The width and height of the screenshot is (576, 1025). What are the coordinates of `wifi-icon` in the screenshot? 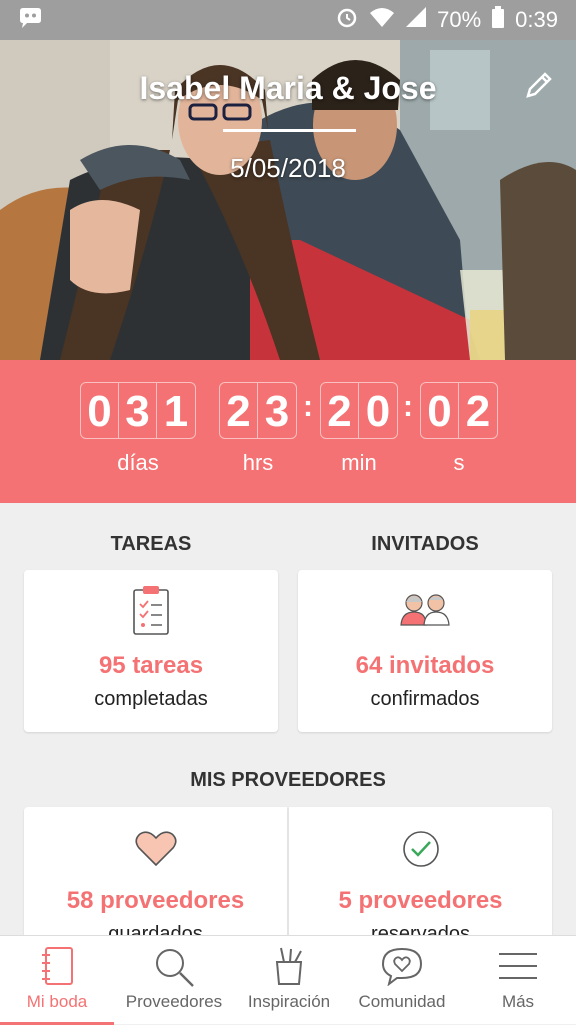 It's located at (382, 20).